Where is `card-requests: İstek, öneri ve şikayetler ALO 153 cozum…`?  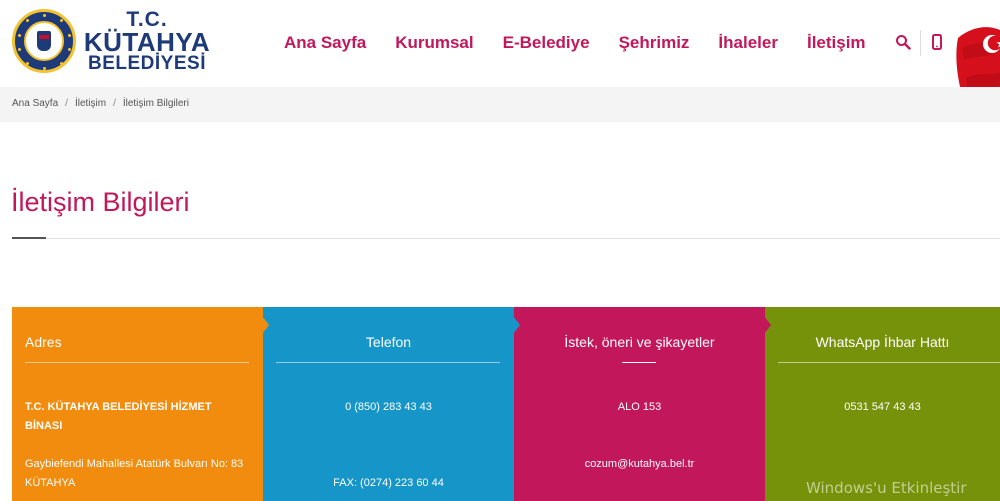
card-requests: İstek, öneri ve şikayetler ALO 153 cozum… is located at coordinates (639, 404).